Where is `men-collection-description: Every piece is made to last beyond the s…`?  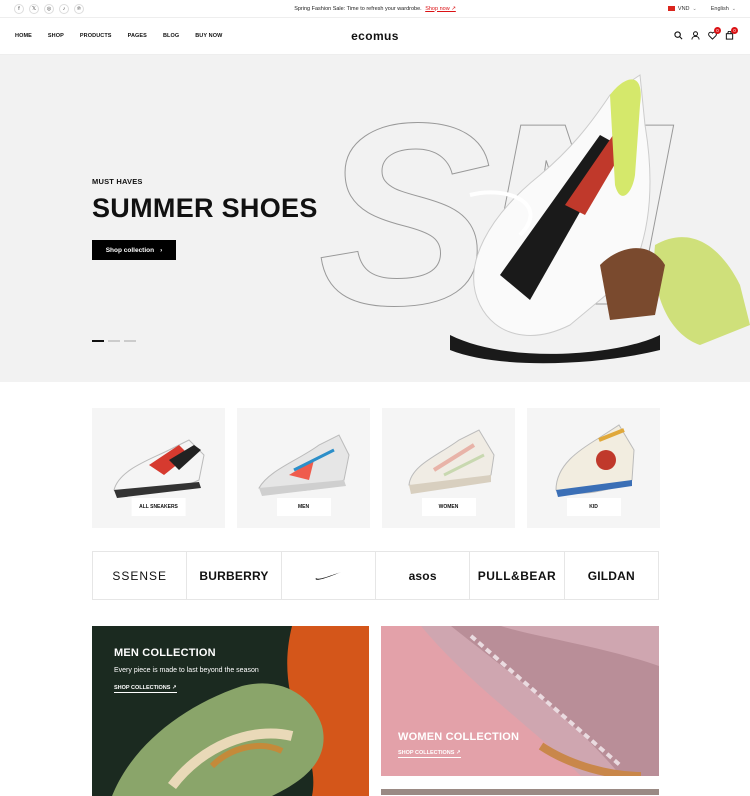
men-collection-description: Every piece is made to last beyond the s… is located at coordinates (186, 670).